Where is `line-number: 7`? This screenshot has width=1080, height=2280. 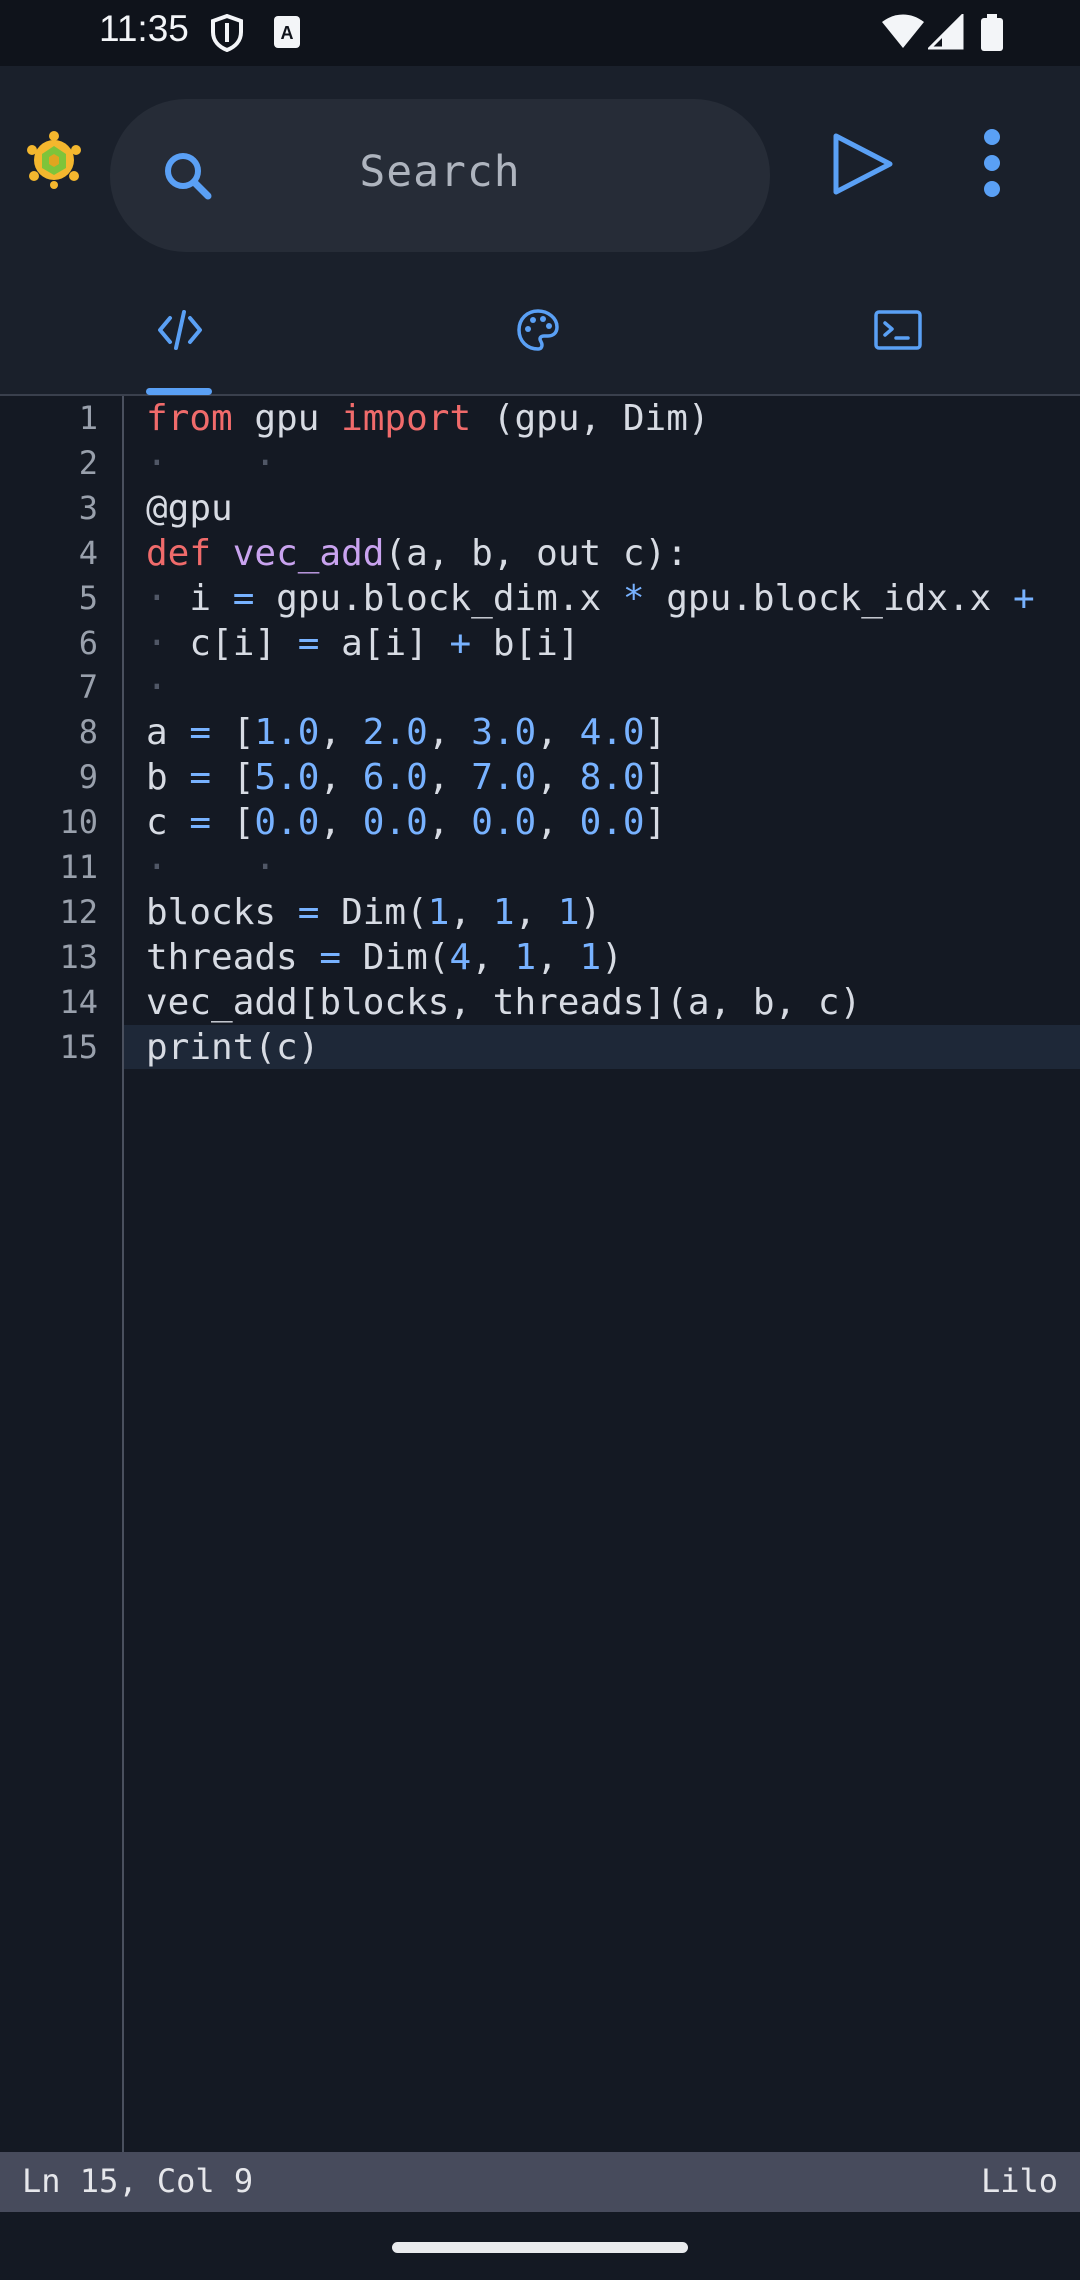
line-number: 7 is located at coordinates (88, 687).